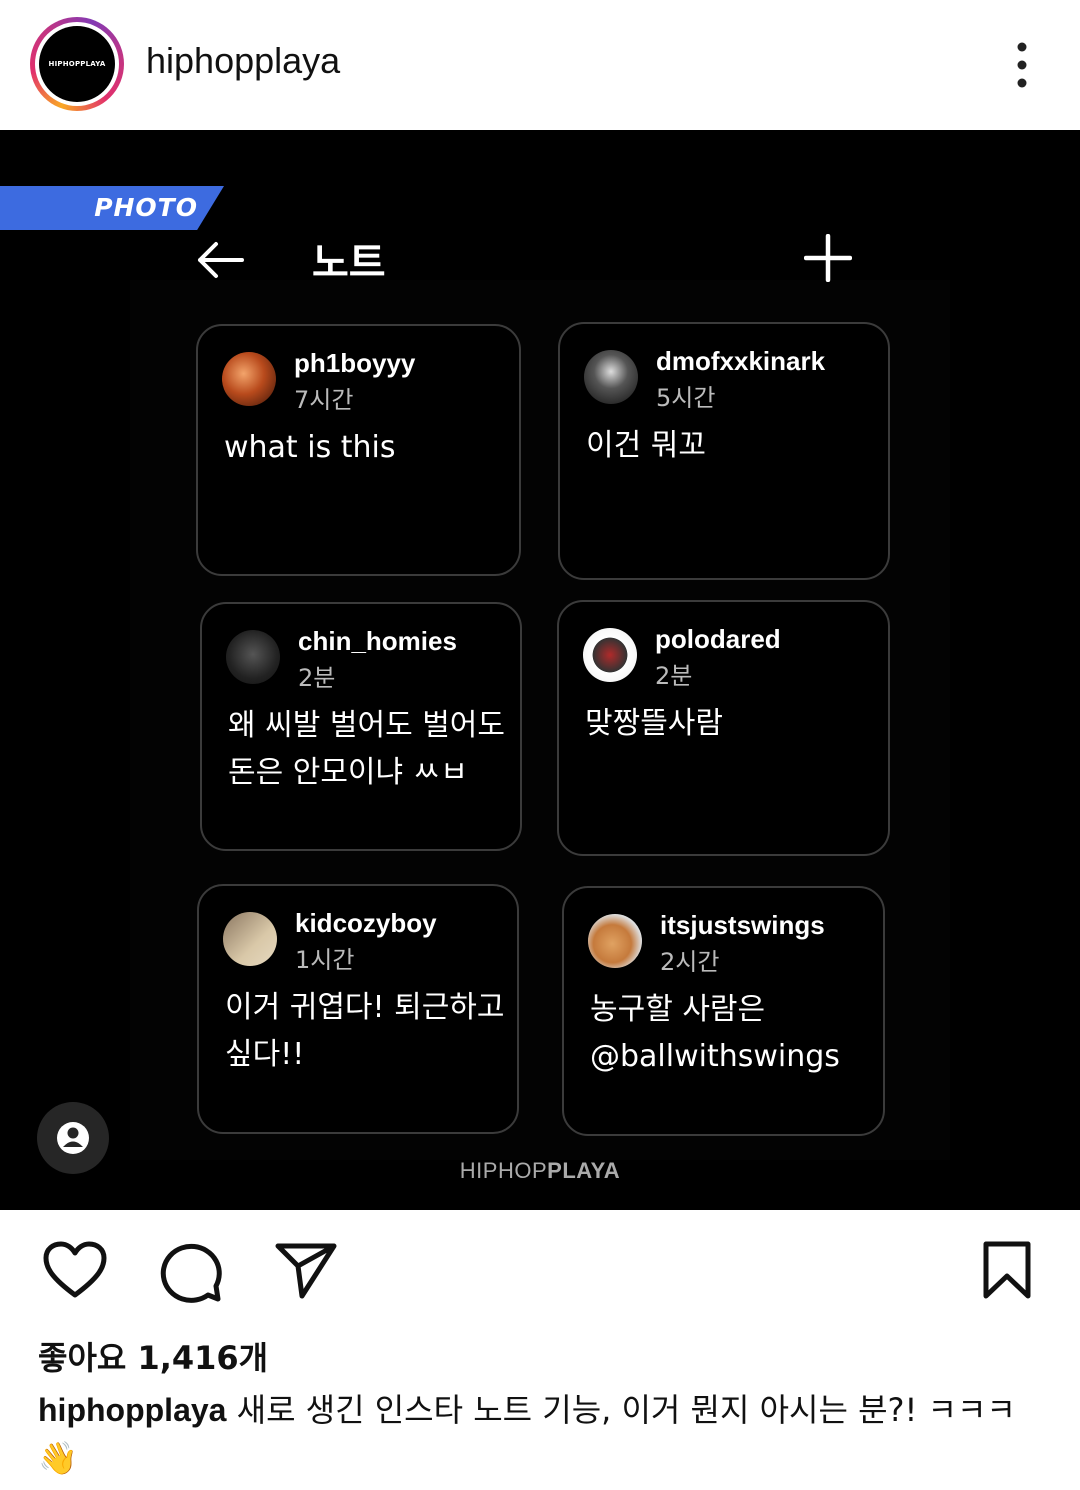 The width and height of the screenshot is (1080, 1490). What do you see at coordinates (686, 398) in the screenshot?
I see `note-time: 5시간` at bounding box center [686, 398].